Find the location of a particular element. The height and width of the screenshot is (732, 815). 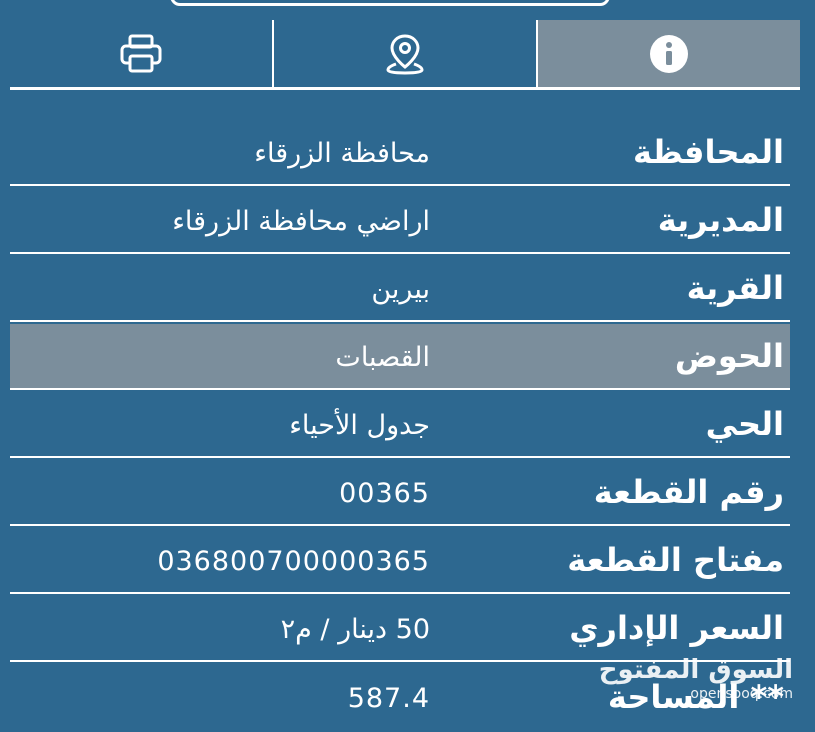

basin-label: الحوض is located at coordinates (729, 356).